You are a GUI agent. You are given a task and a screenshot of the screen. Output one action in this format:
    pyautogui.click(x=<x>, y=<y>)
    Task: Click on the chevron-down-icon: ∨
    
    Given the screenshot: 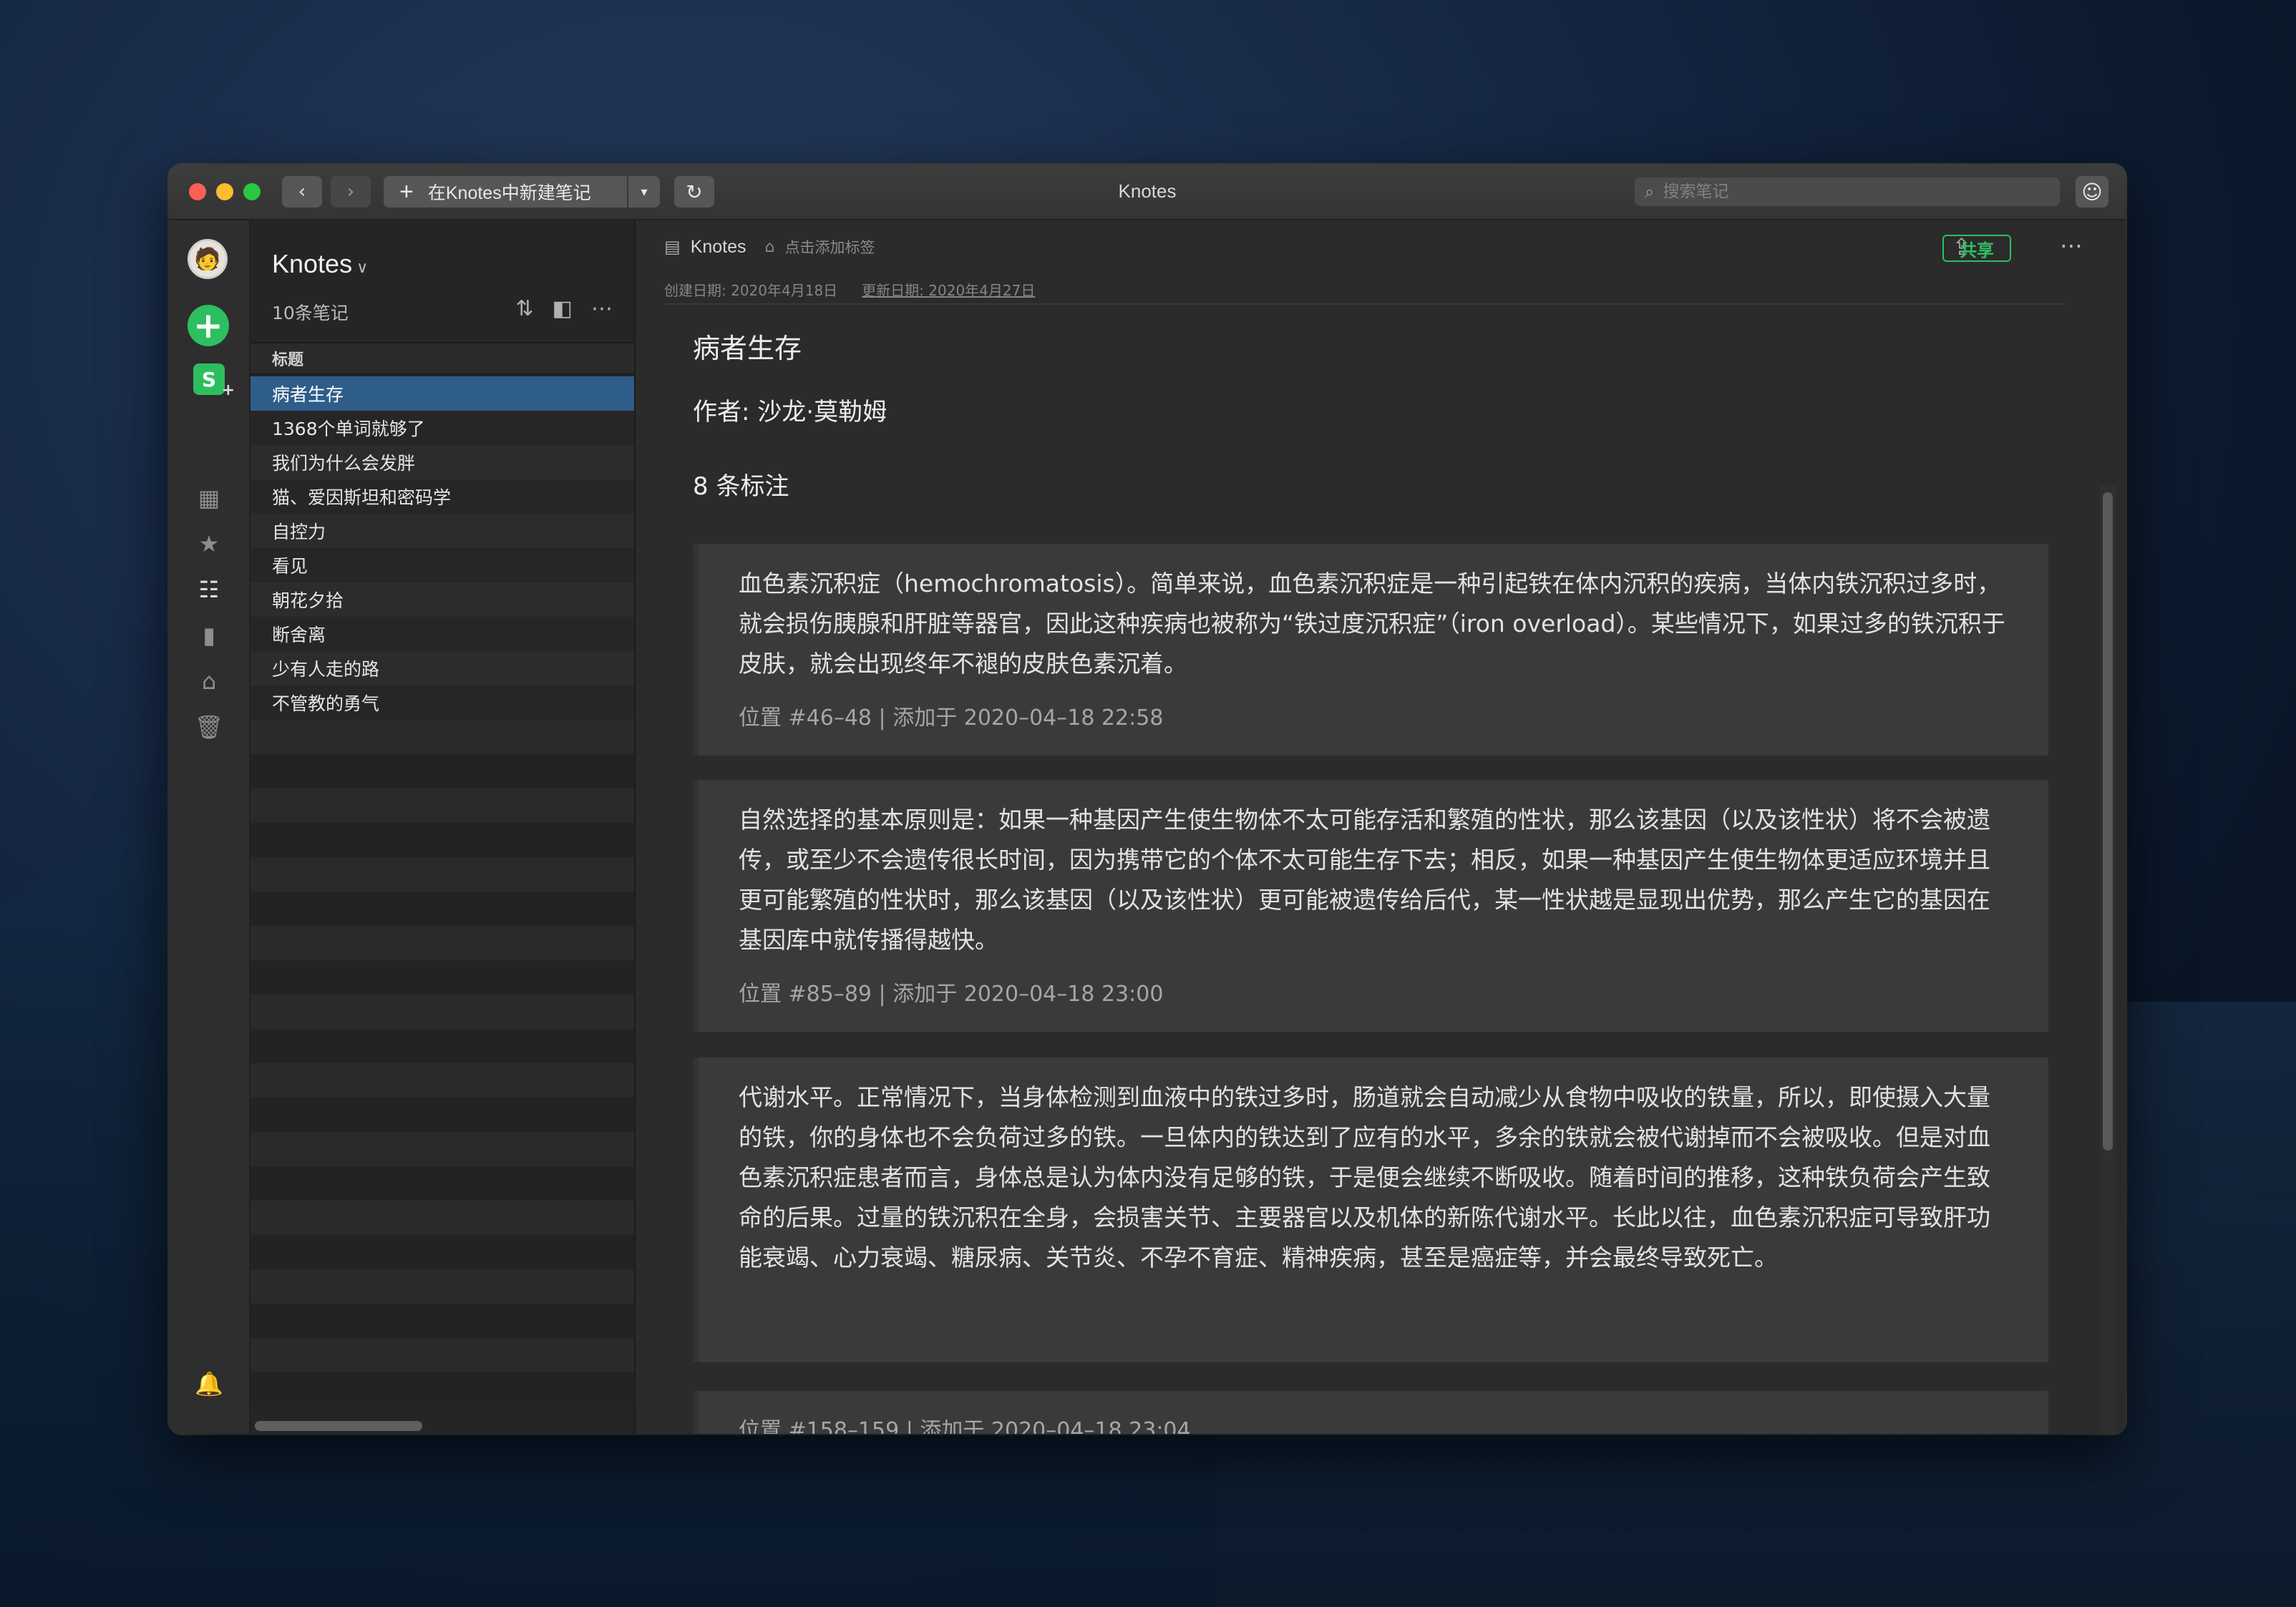 What is the action you would take?
    pyautogui.click(x=363, y=267)
    